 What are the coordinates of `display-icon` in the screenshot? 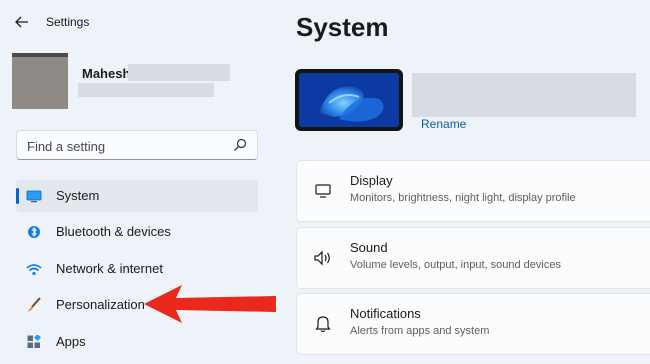 It's located at (323, 191).